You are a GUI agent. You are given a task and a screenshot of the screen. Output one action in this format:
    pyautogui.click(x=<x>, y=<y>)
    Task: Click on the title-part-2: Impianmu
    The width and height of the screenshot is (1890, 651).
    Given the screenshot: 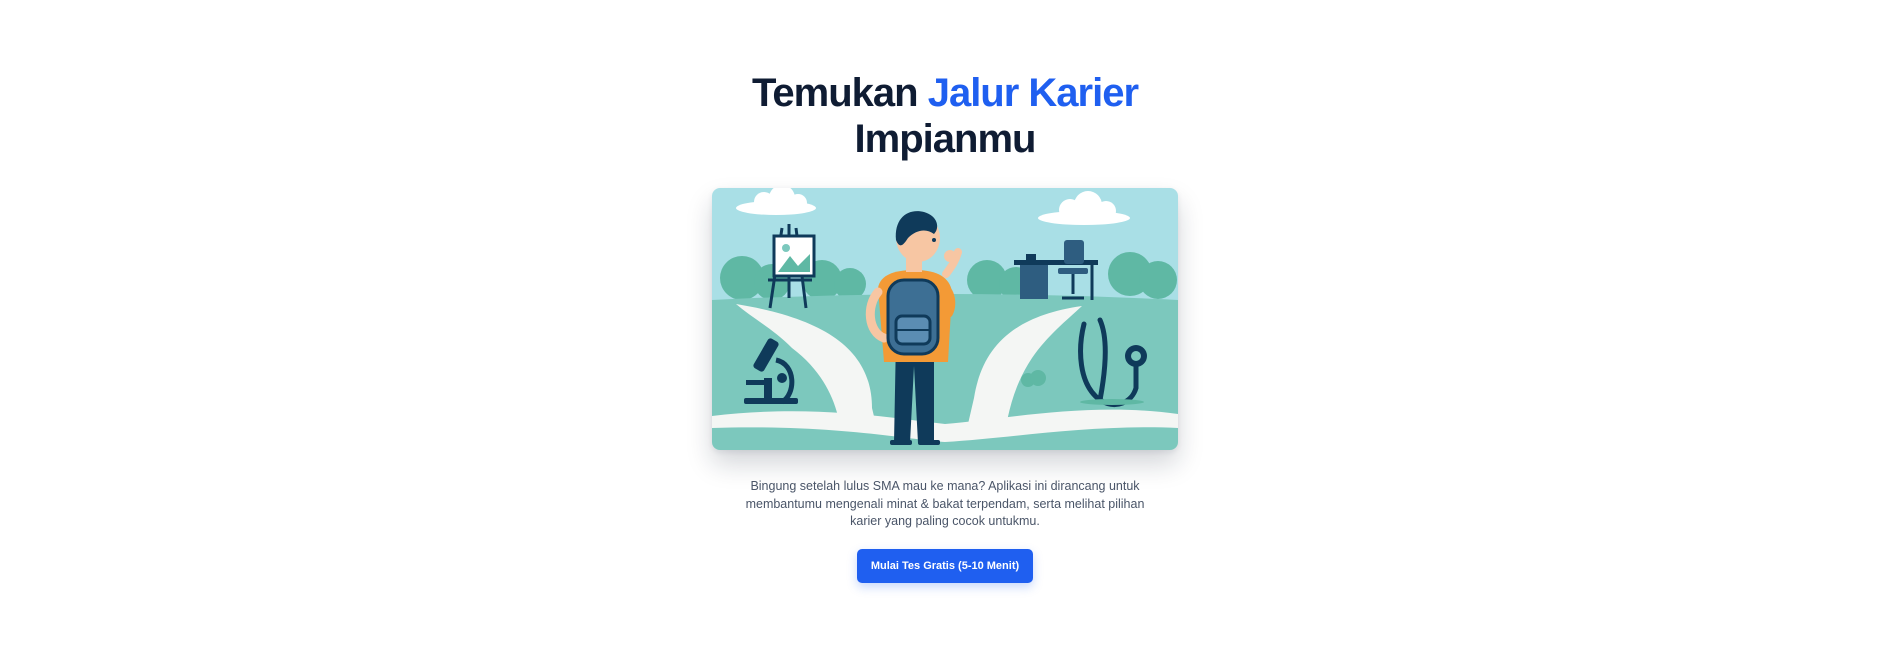 What is the action you would take?
    pyautogui.click(x=945, y=139)
    